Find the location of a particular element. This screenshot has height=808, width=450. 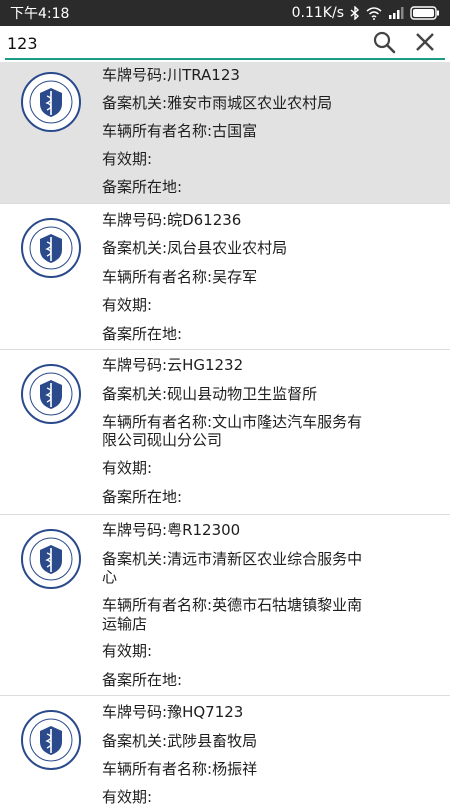

agency-value: 砚山县动物卫生监督所 is located at coordinates (242, 394).